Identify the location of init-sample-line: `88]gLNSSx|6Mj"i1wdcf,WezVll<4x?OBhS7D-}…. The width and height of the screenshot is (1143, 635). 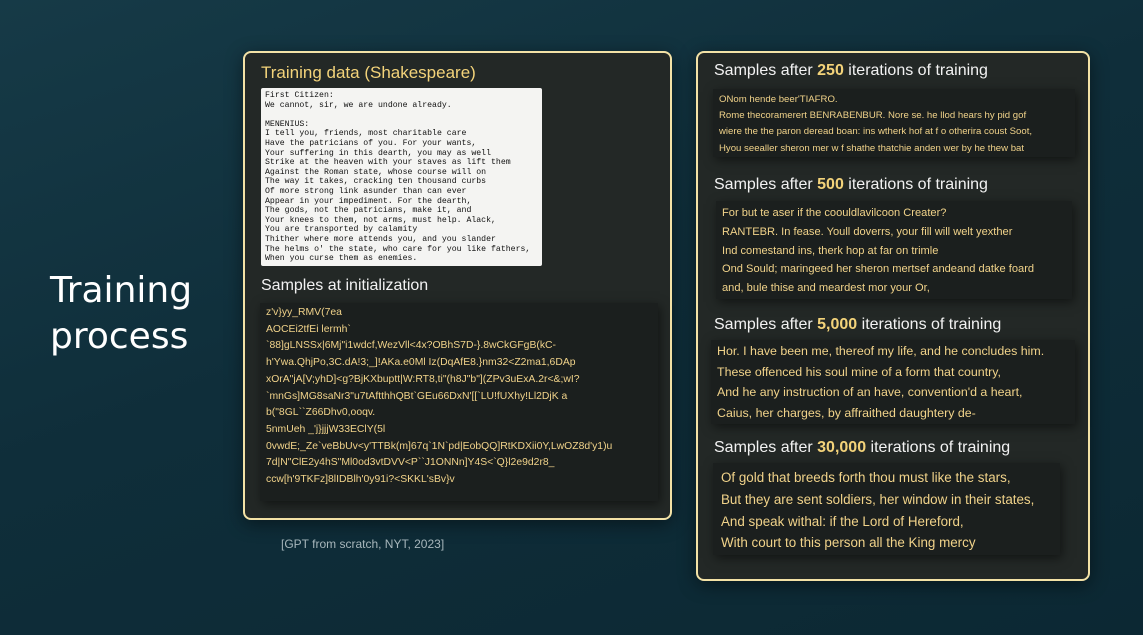
(411, 346).